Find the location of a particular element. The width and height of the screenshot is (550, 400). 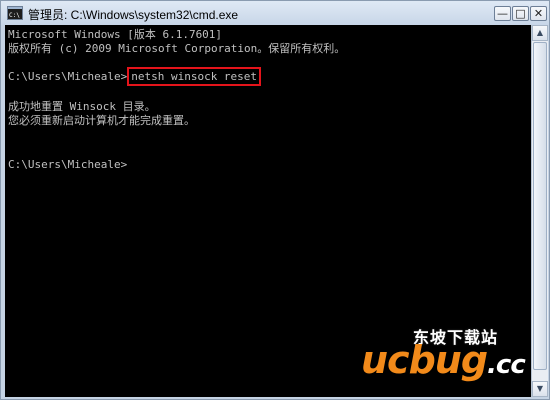

cmd-icon: C:\ is located at coordinates (15, 13).